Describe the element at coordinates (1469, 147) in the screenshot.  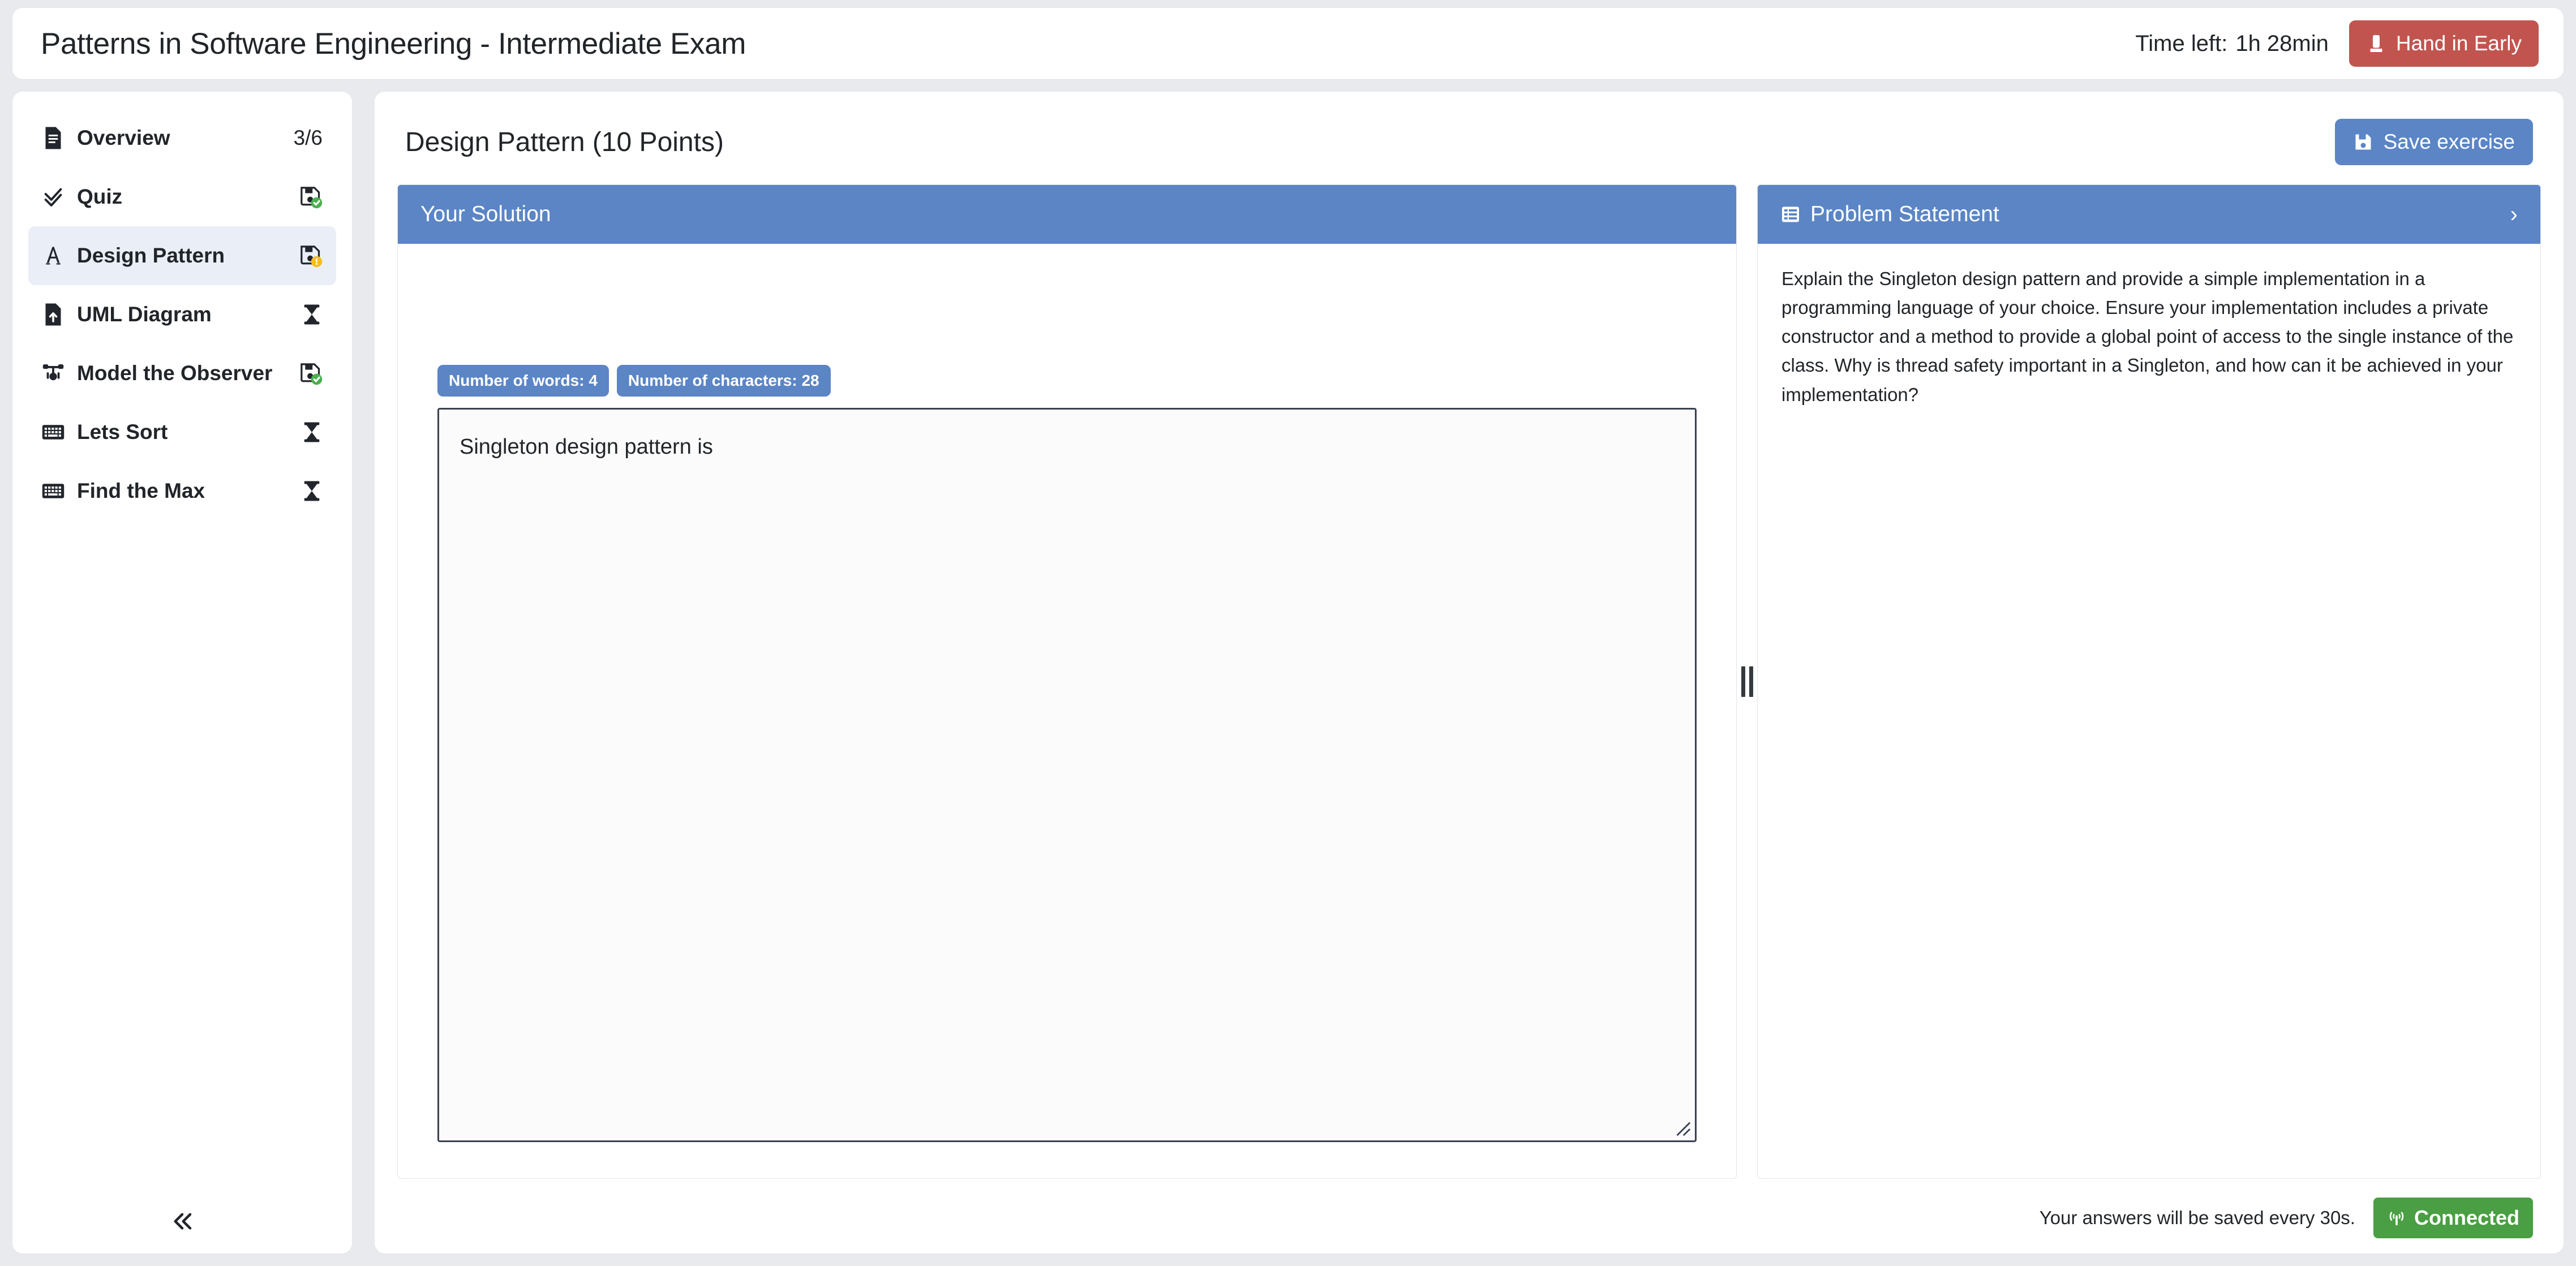
I see `exercise-header: Design Pattern (10 Points) Save exercise` at that location.